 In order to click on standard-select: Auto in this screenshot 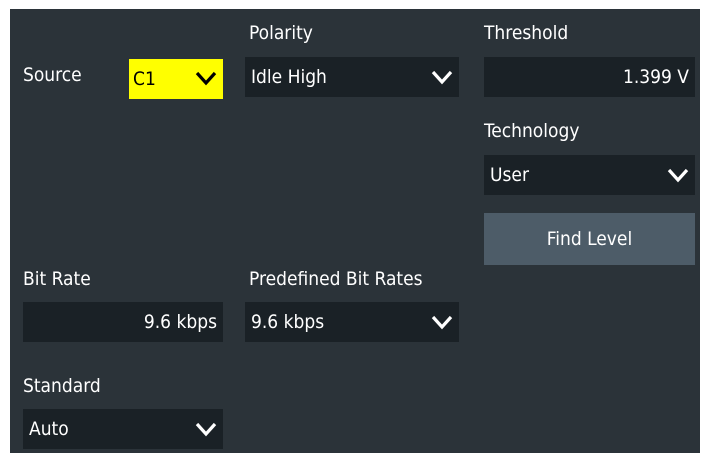, I will do `click(123, 429)`.